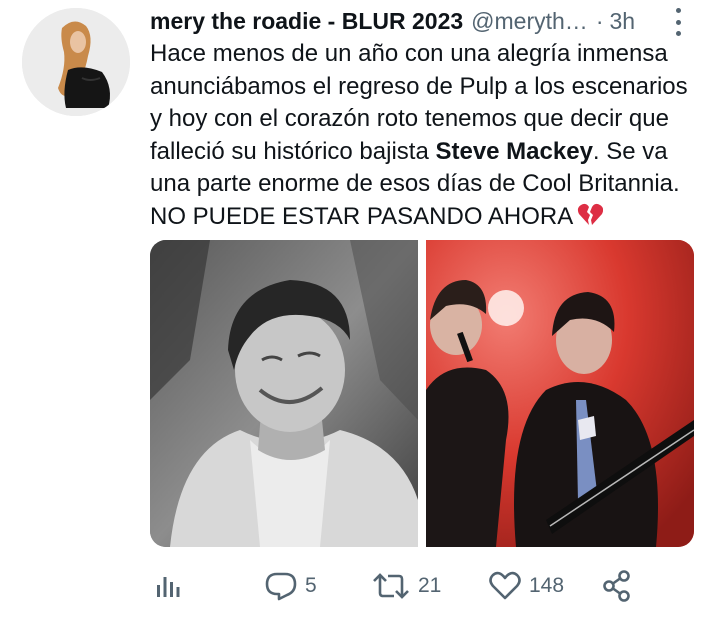 Image resolution: width=708 pixels, height=621 pixels. Describe the element at coordinates (293, 151) in the screenshot. I see `tweet-text-segment: falleció su histórico bajista` at that location.